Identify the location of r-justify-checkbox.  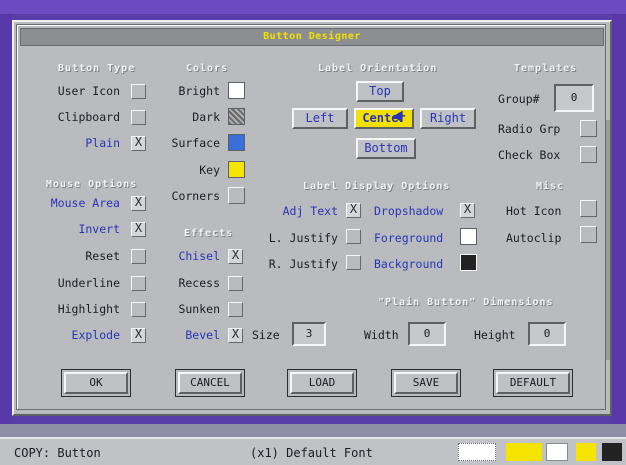
(353, 262).